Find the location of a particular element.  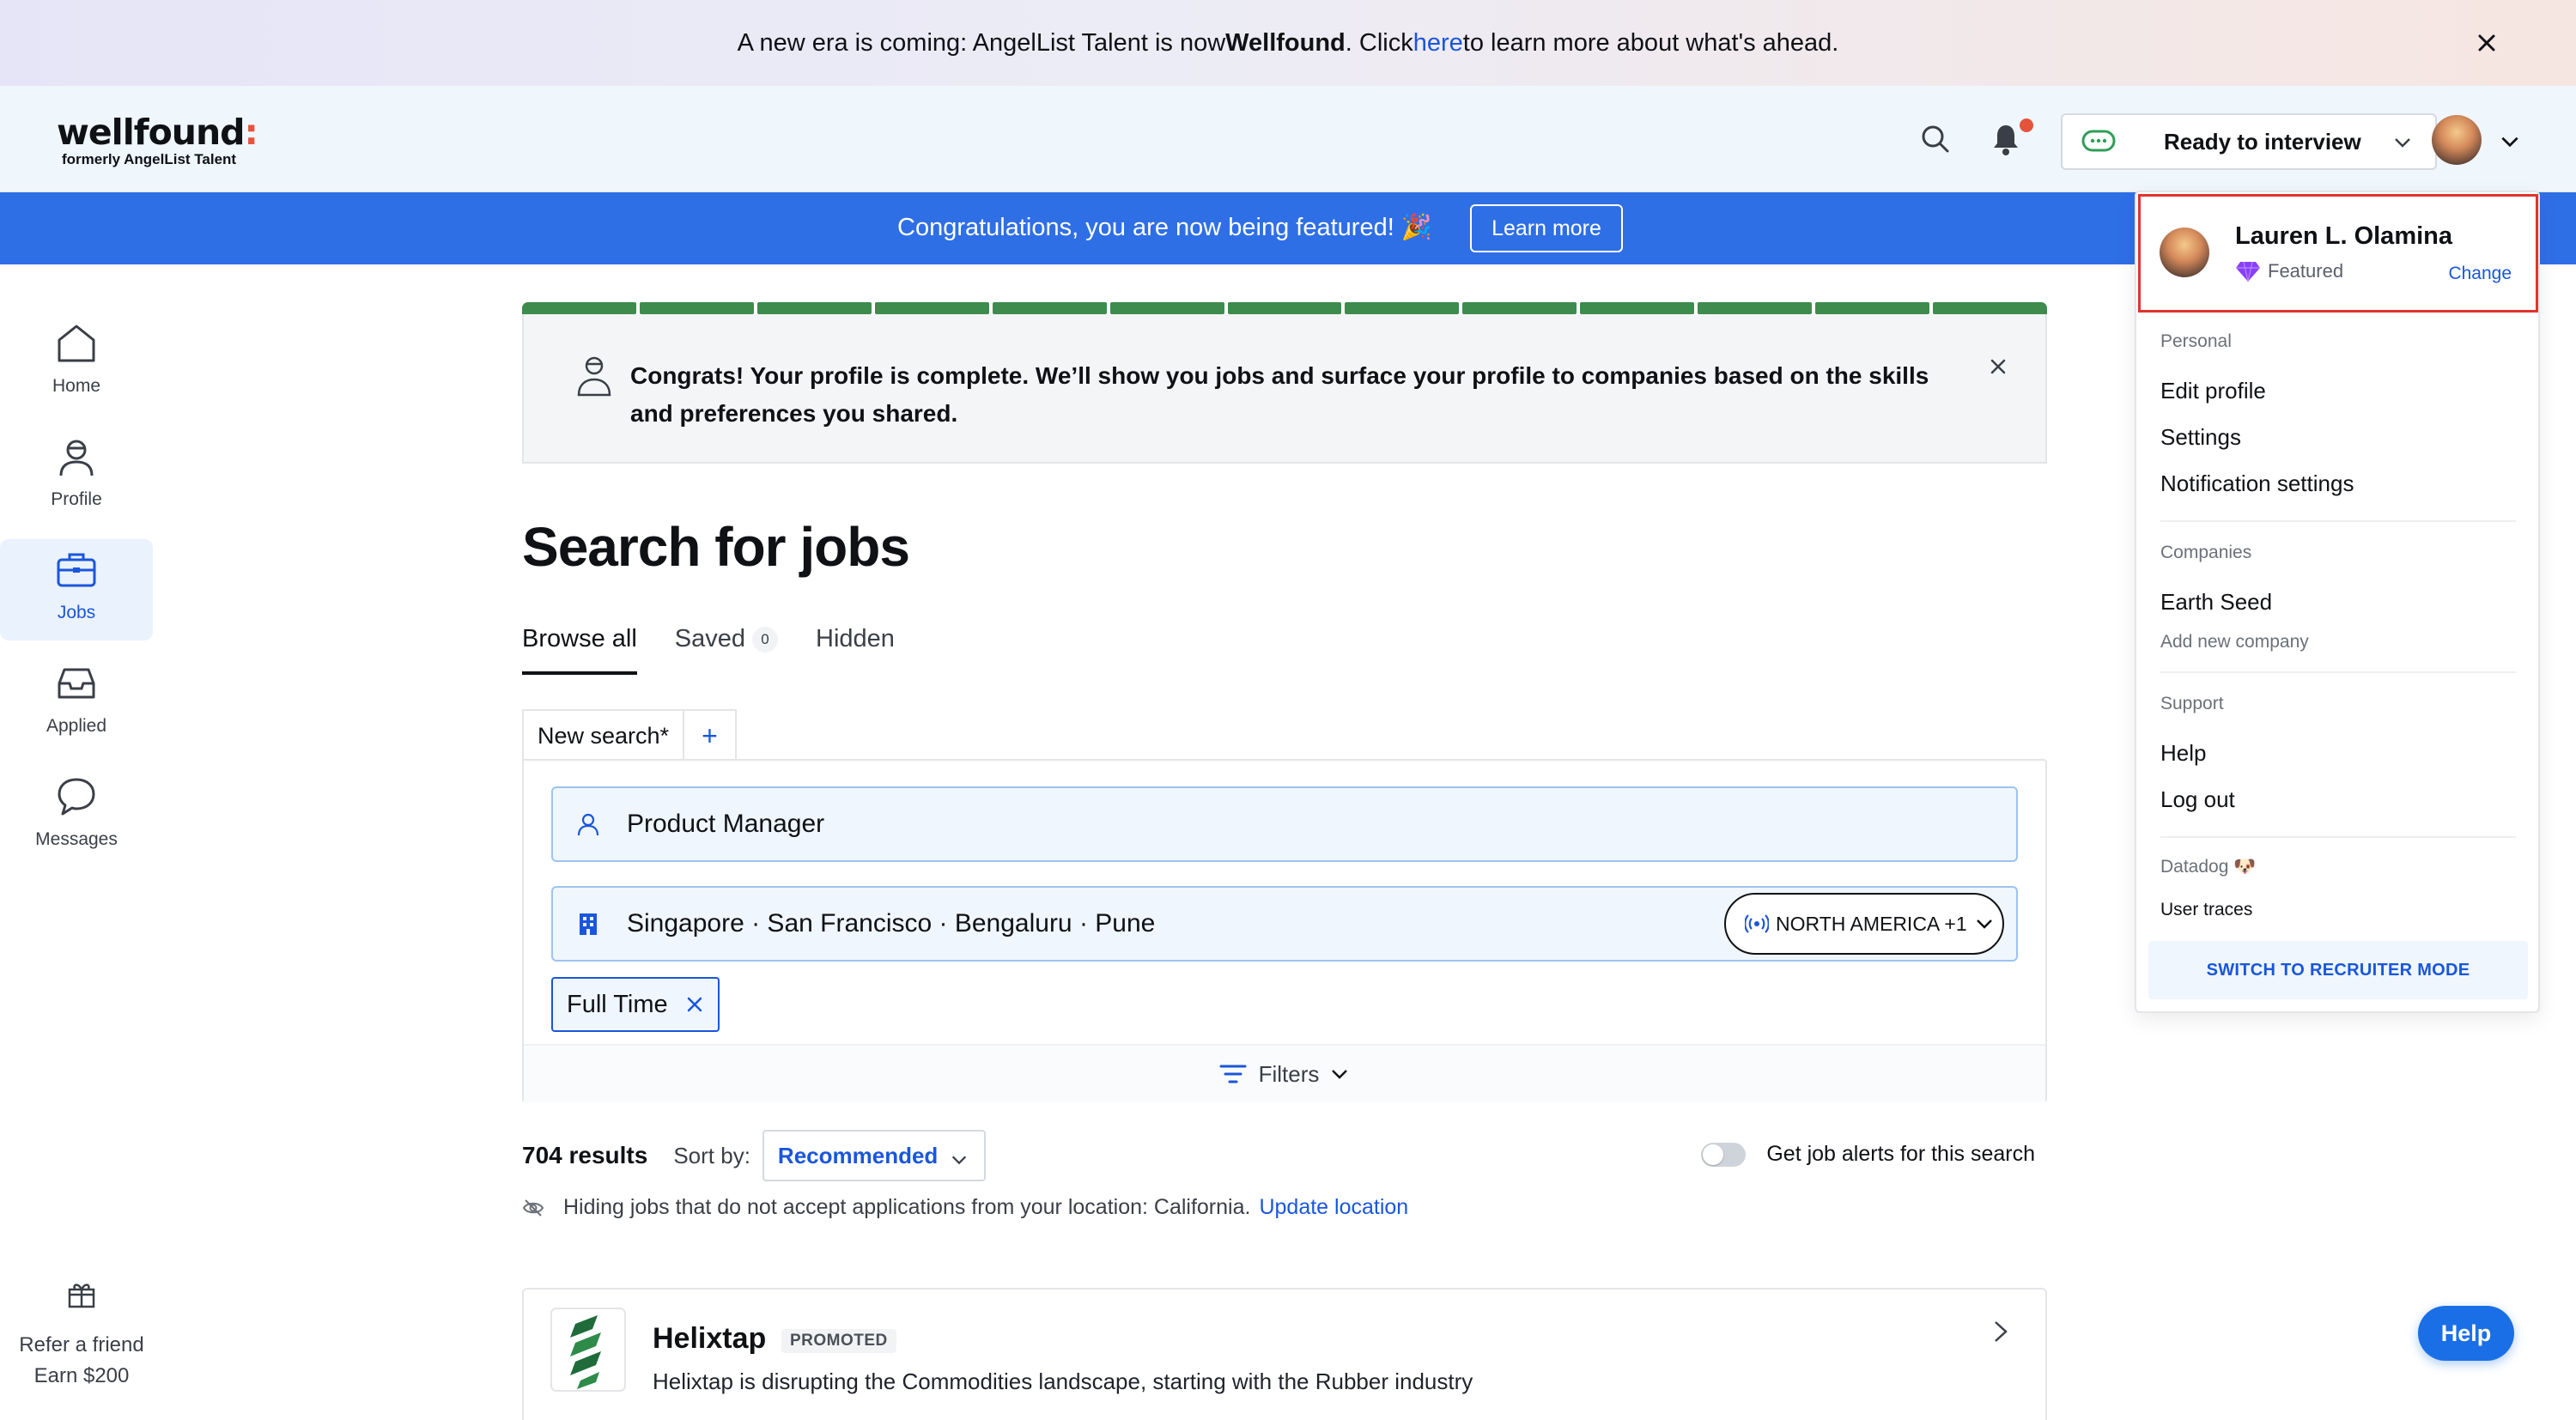

user-name: Lauren L. Olamina is located at coordinates (2343, 236).